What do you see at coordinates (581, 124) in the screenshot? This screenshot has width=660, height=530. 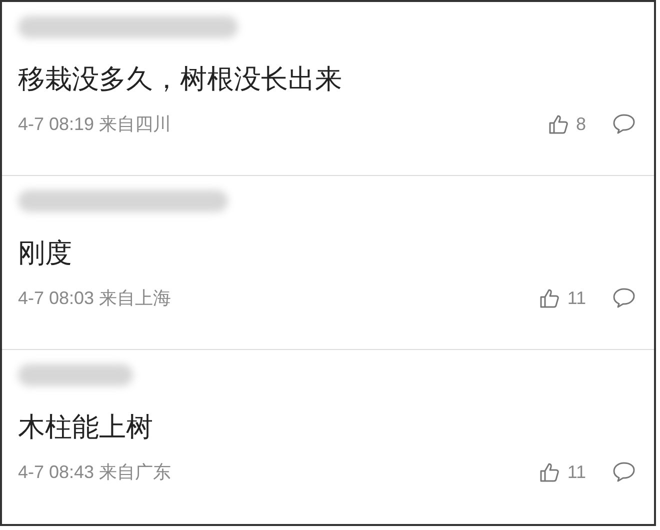 I see `like-count: 8` at bounding box center [581, 124].